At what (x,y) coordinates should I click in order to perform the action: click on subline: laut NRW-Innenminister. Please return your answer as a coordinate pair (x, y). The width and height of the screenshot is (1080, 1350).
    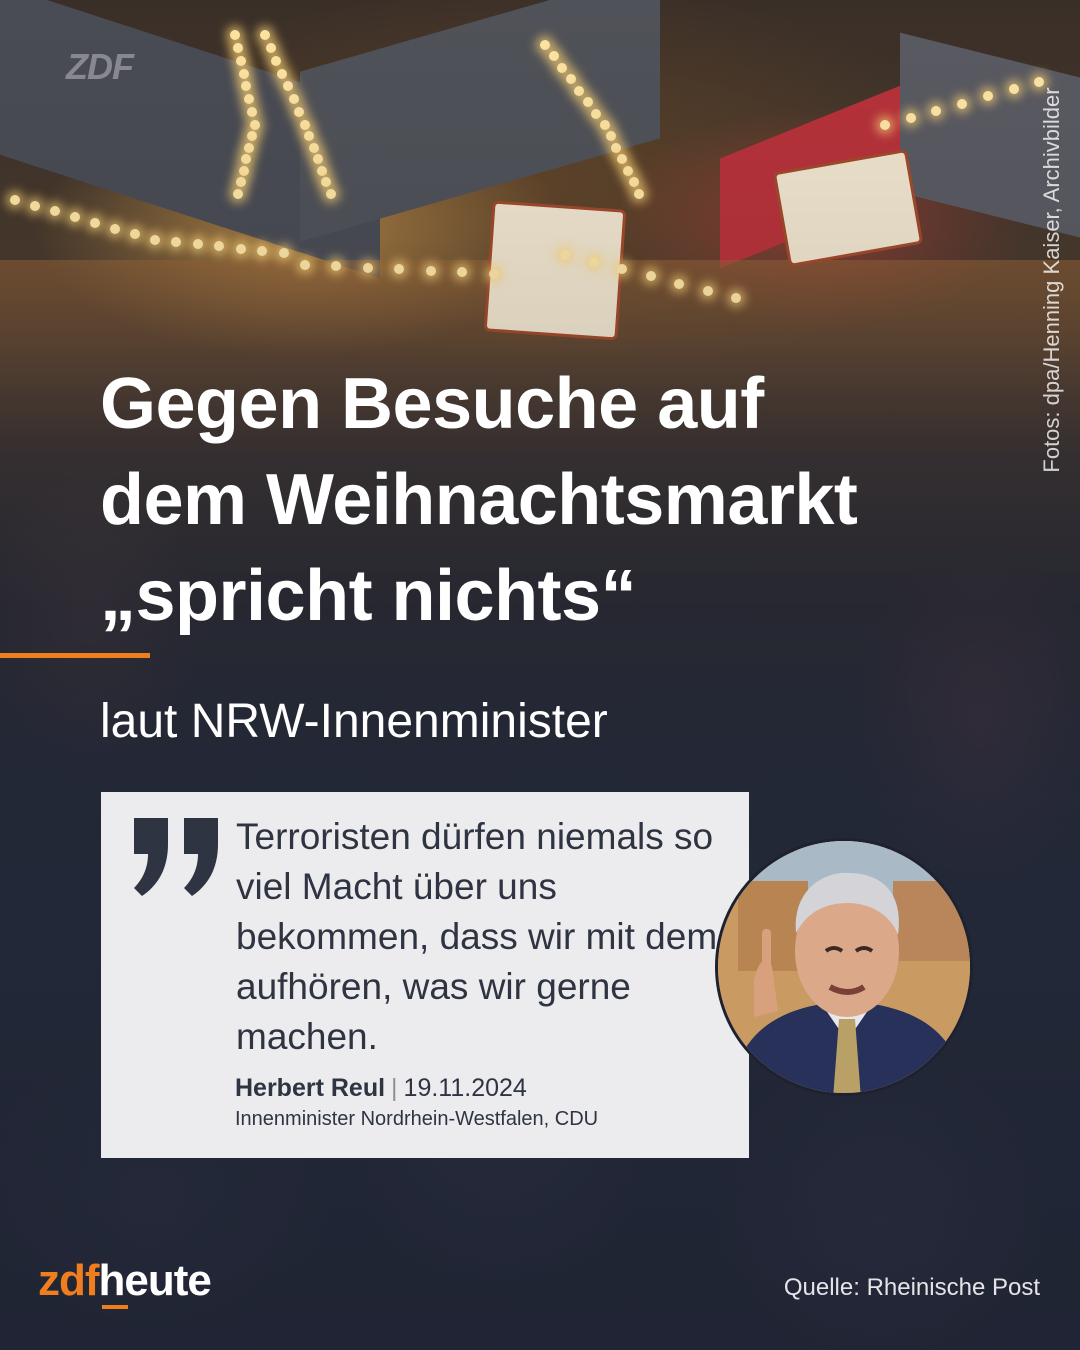
    Looking at the image, I should click on (354, 721).